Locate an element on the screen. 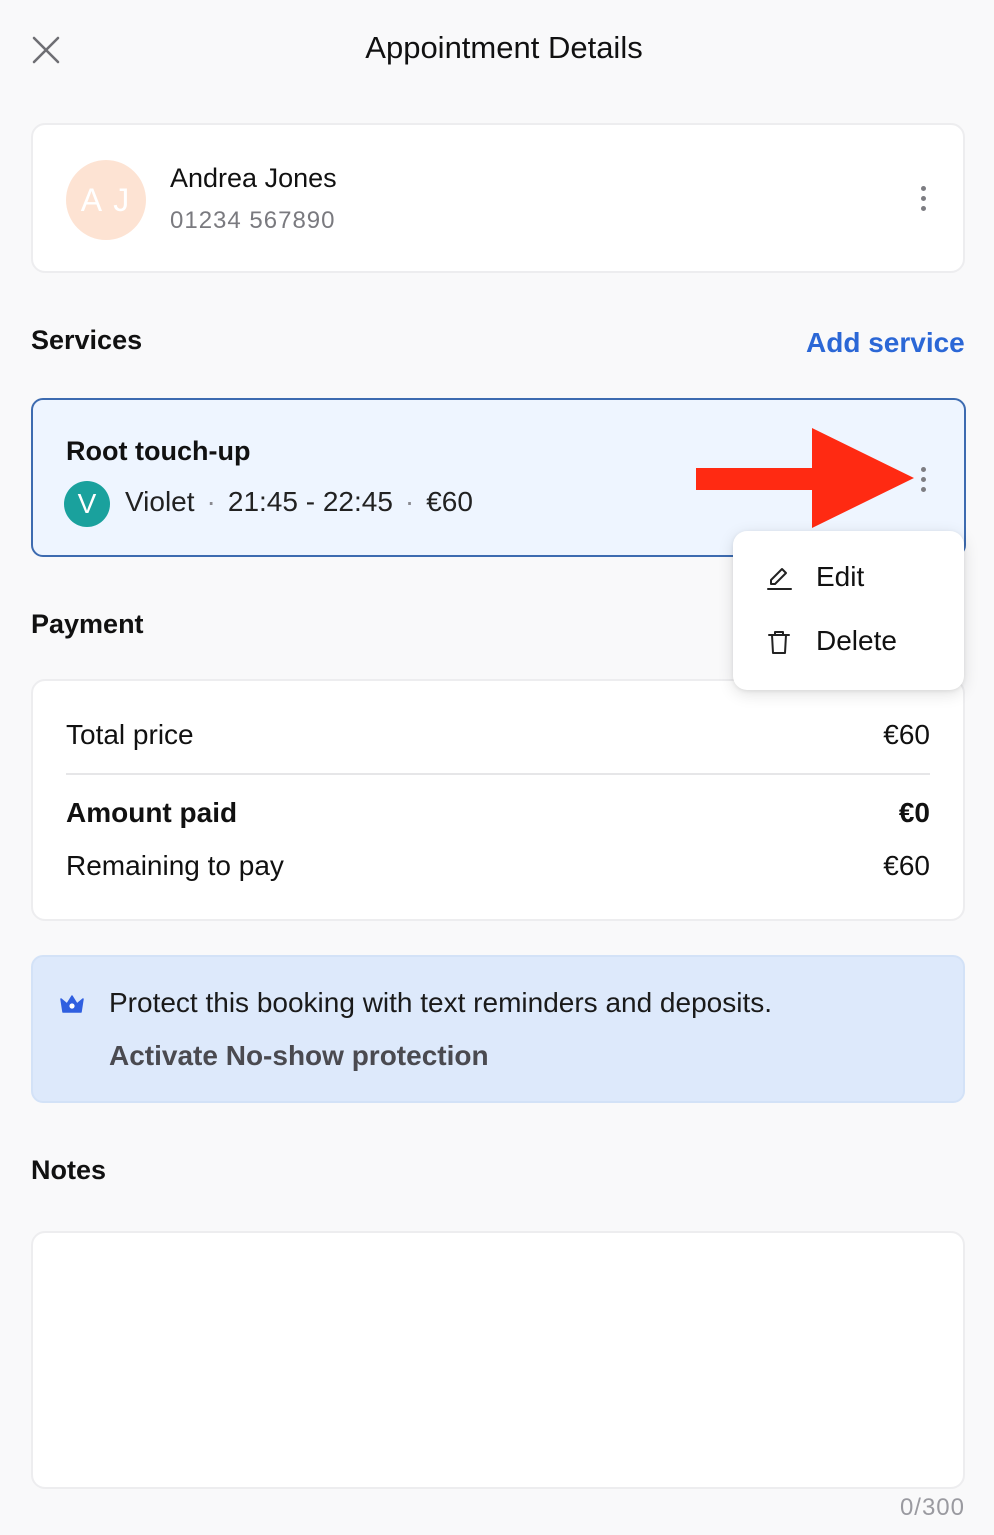 The image size is (994, 1535). client-avatar: A J is located at coordinates (106, 200).